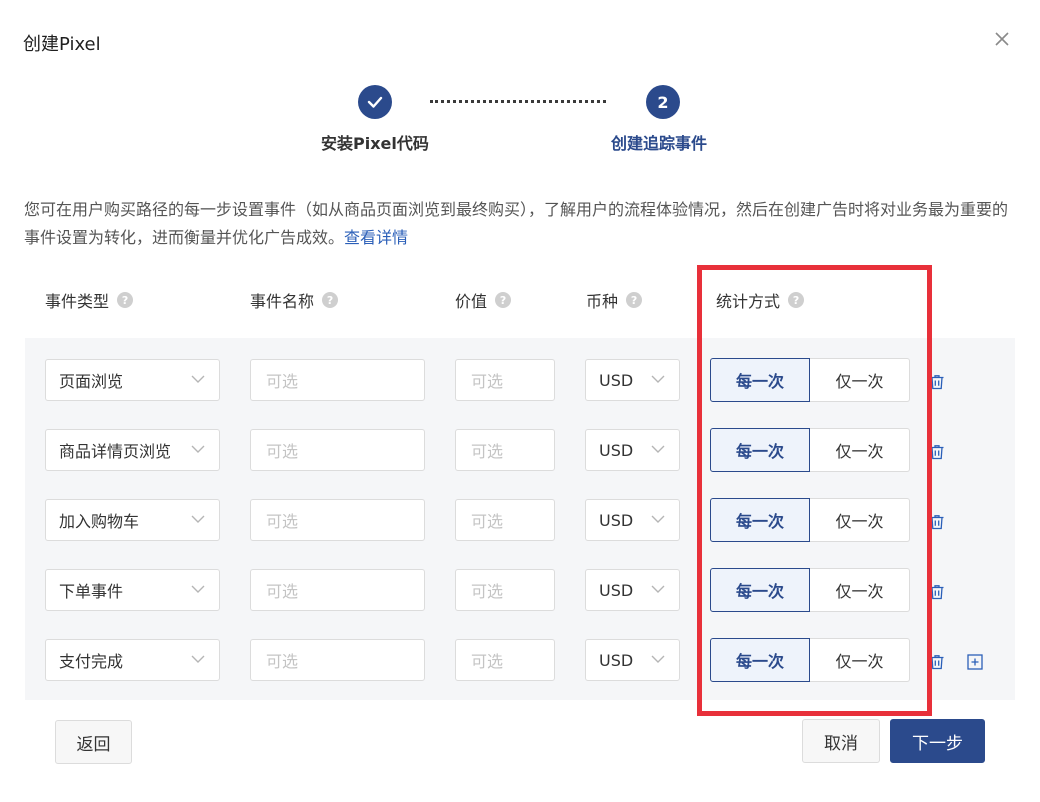 This screenshot has width=1040, height=802. I want to click on event-type-select: 加入购物车, so click(132, 520).